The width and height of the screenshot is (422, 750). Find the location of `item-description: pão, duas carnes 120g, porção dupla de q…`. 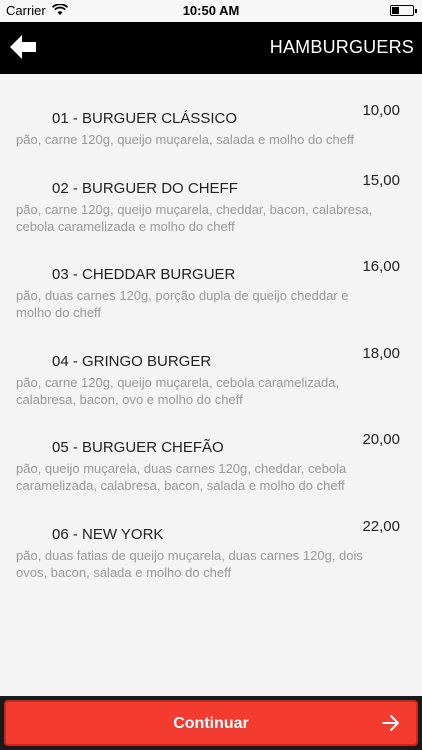

item-description: pão, duas carnes 120g, porção dupla de q… is located at coordinates (182, 304).